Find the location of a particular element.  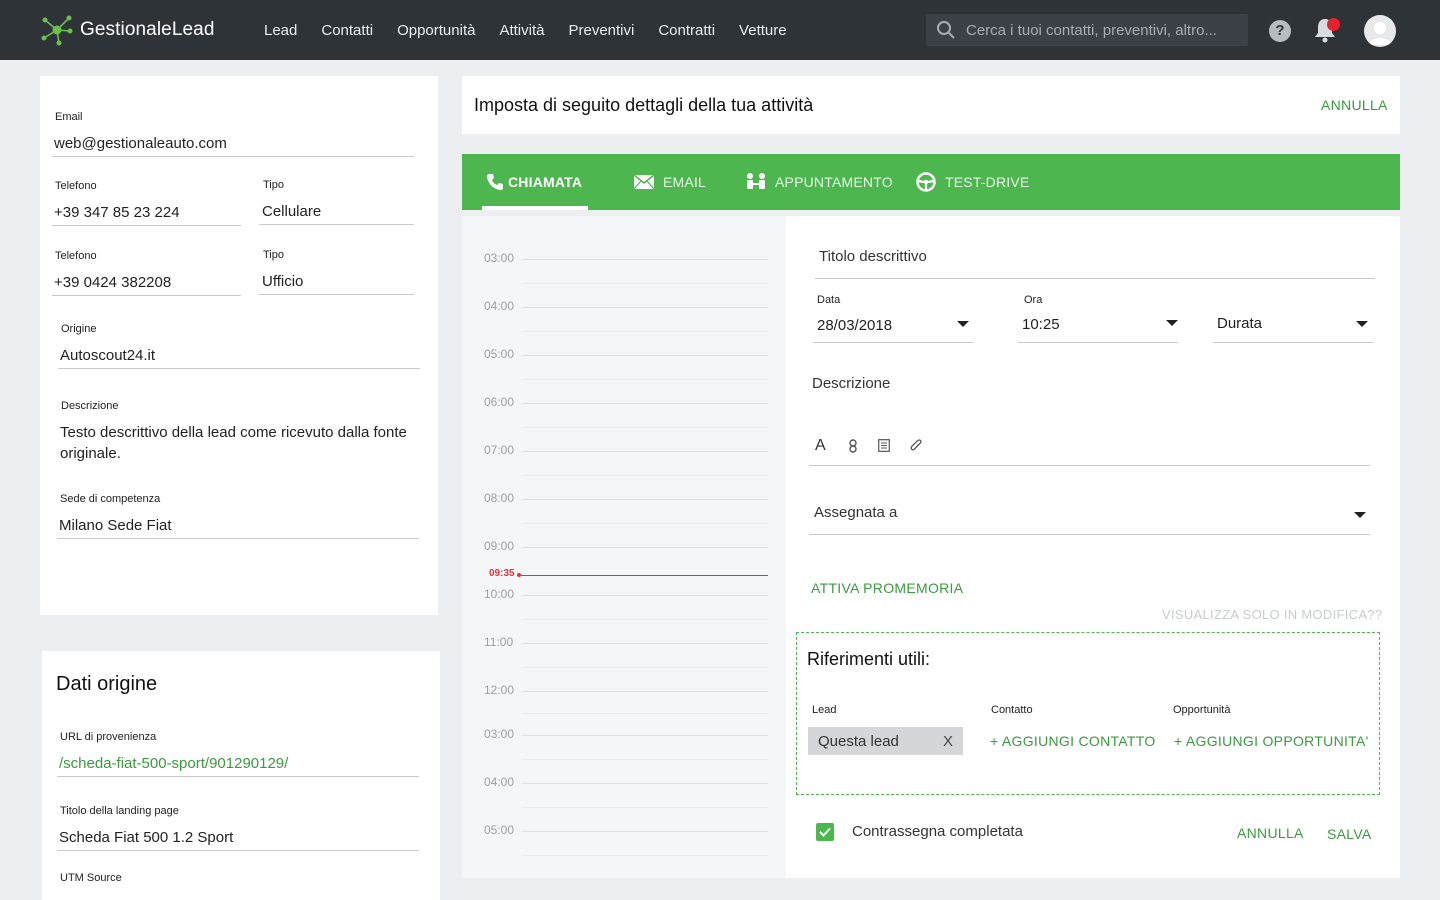

description-input: Descrizione is located at coordinates (851, 383).